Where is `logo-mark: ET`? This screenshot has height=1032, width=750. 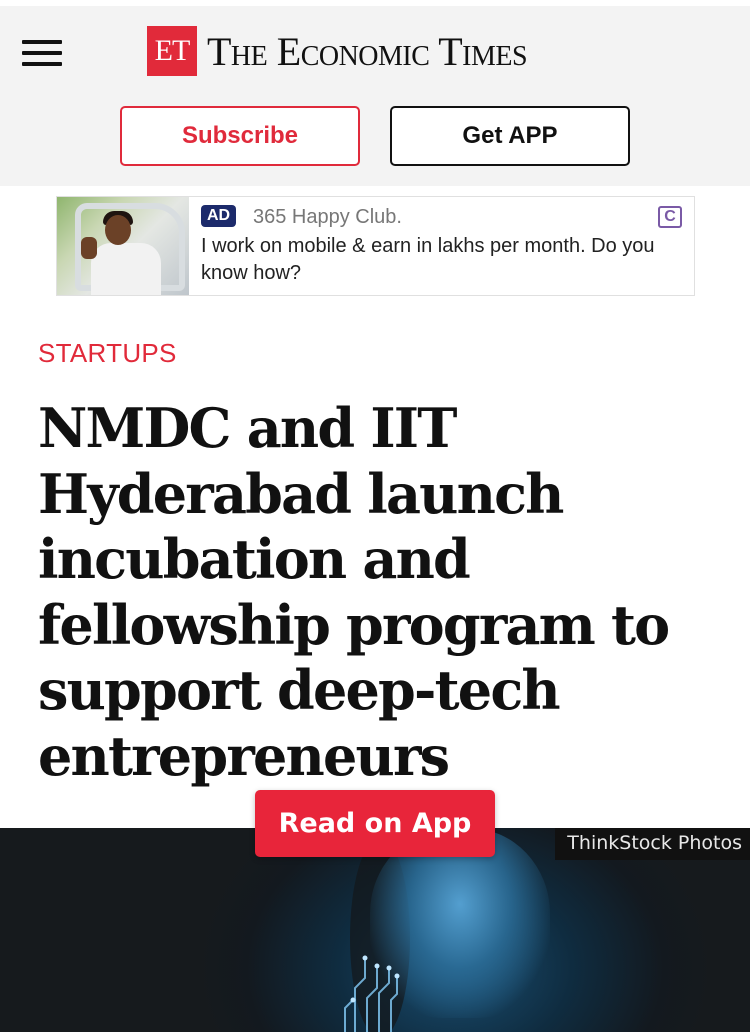
logo-mark: ET is located at coordinates (172, 51).